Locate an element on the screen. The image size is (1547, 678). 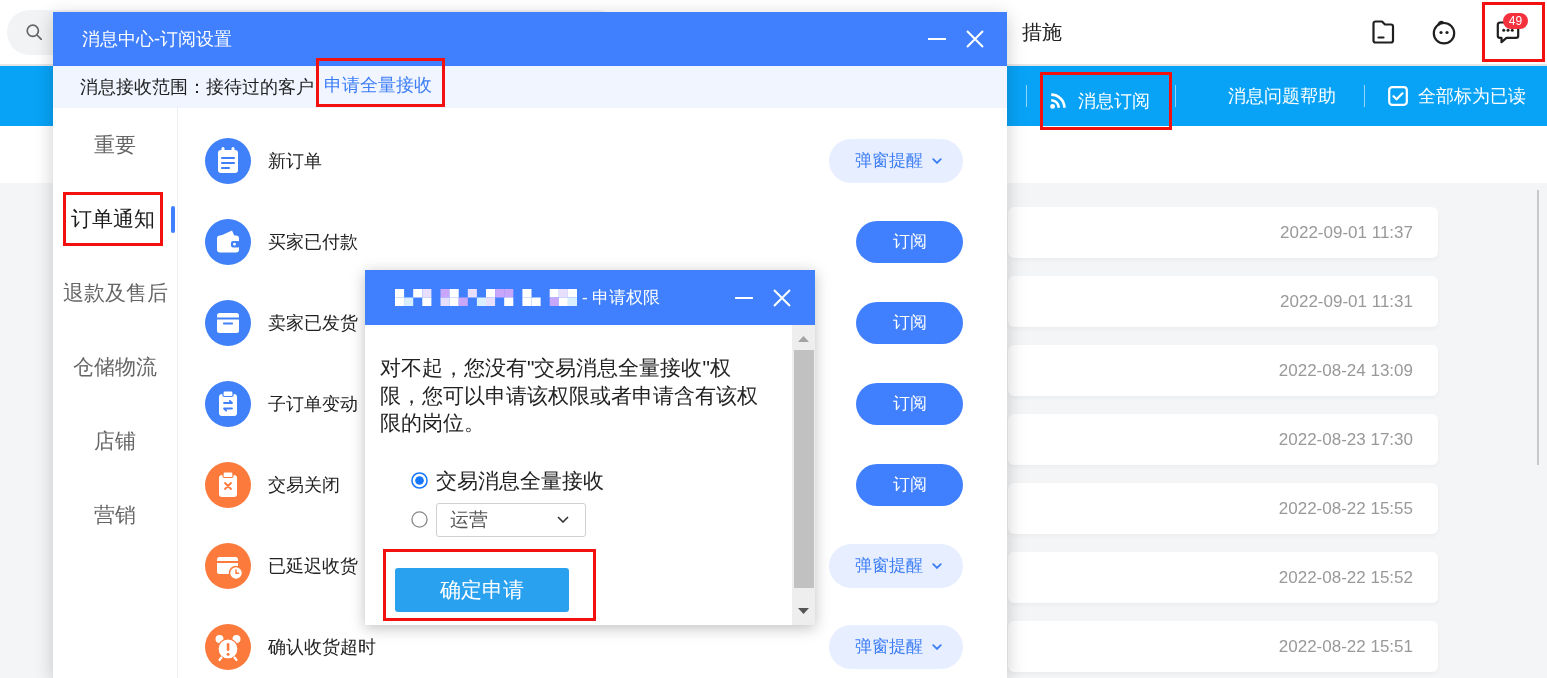
category-tab: 仓储物流 is located at coordinates (115, 367).